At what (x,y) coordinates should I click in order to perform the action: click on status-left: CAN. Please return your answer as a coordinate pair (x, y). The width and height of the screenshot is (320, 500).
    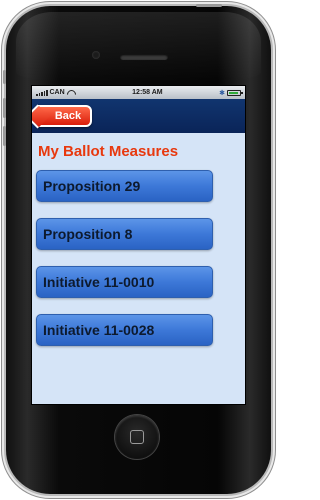
    Looking at the image, I should click on (56, 92).